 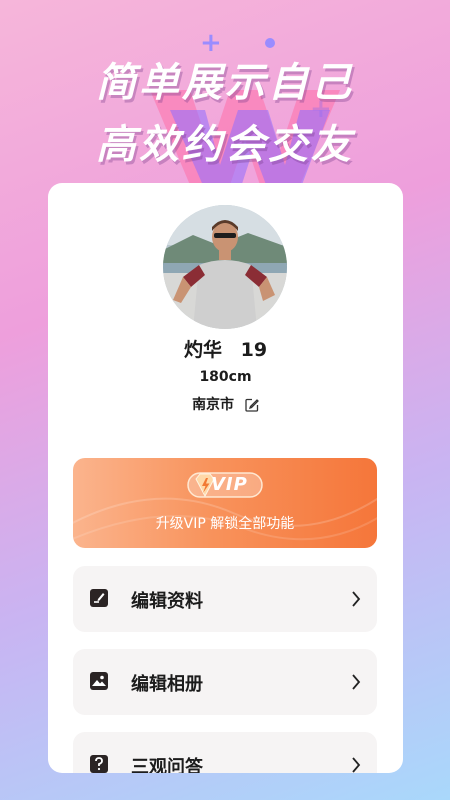 What do you see at coordinates (225, 682) in the screenshot?
I see `menu-item-edit-album: 编辑相册` at bounding box center [225, 682].